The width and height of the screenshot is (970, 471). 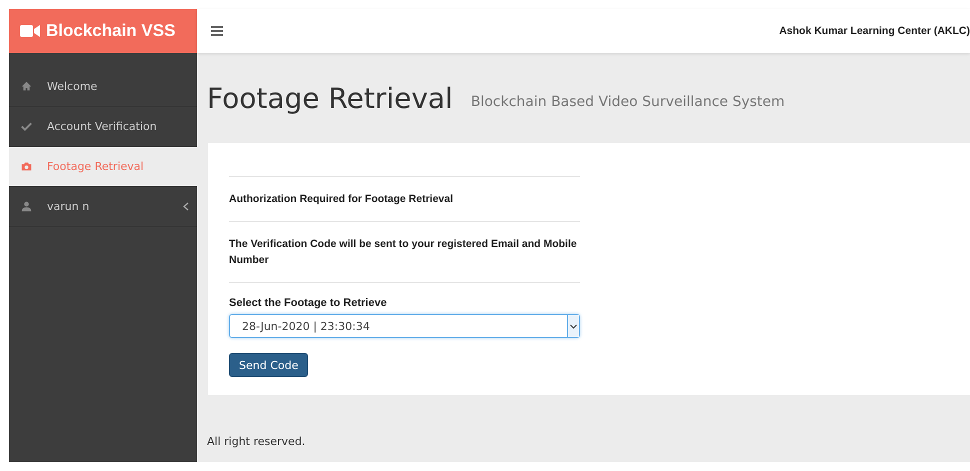 I want to click on notice-text: Authorization Required for Footage Retrieval, so click(x=404, y=198).